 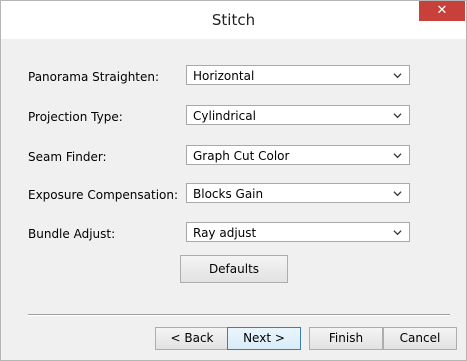 I want to click on bundle-adjust-value: Ray adjust, so click(x=225, y=233).